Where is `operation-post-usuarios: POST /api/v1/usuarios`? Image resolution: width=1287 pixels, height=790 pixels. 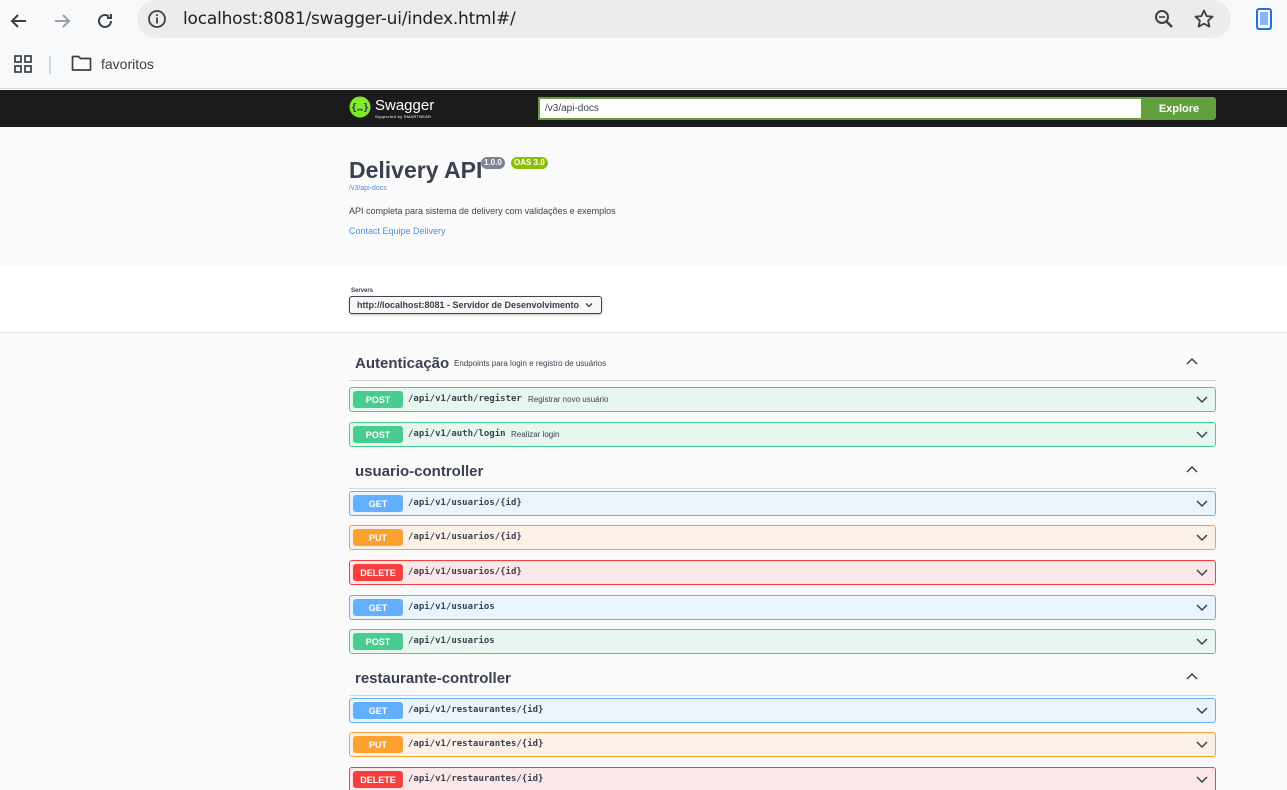 operation-post-usuarios: POST /api/v1/usuarios is located at coordinates (782, 641).